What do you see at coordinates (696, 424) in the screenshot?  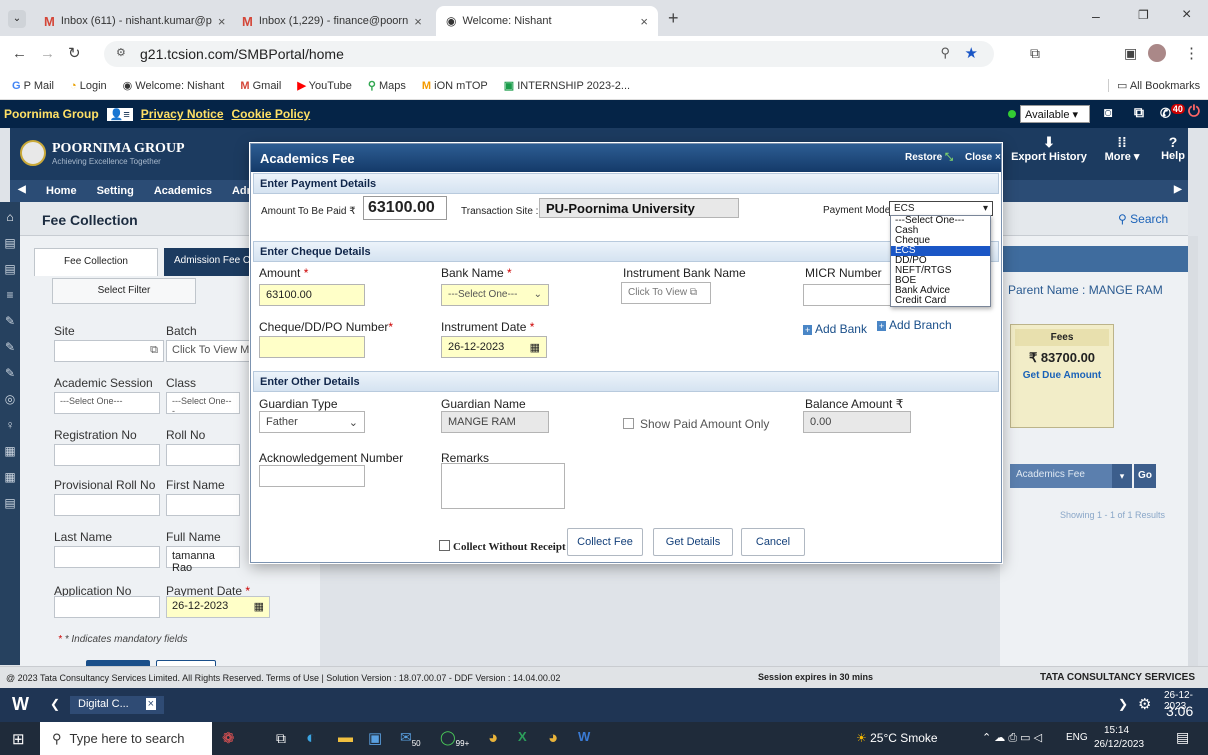 I see `show-paid-checkbox: Show Paid Amount Only` at bounding box center [696, 424].